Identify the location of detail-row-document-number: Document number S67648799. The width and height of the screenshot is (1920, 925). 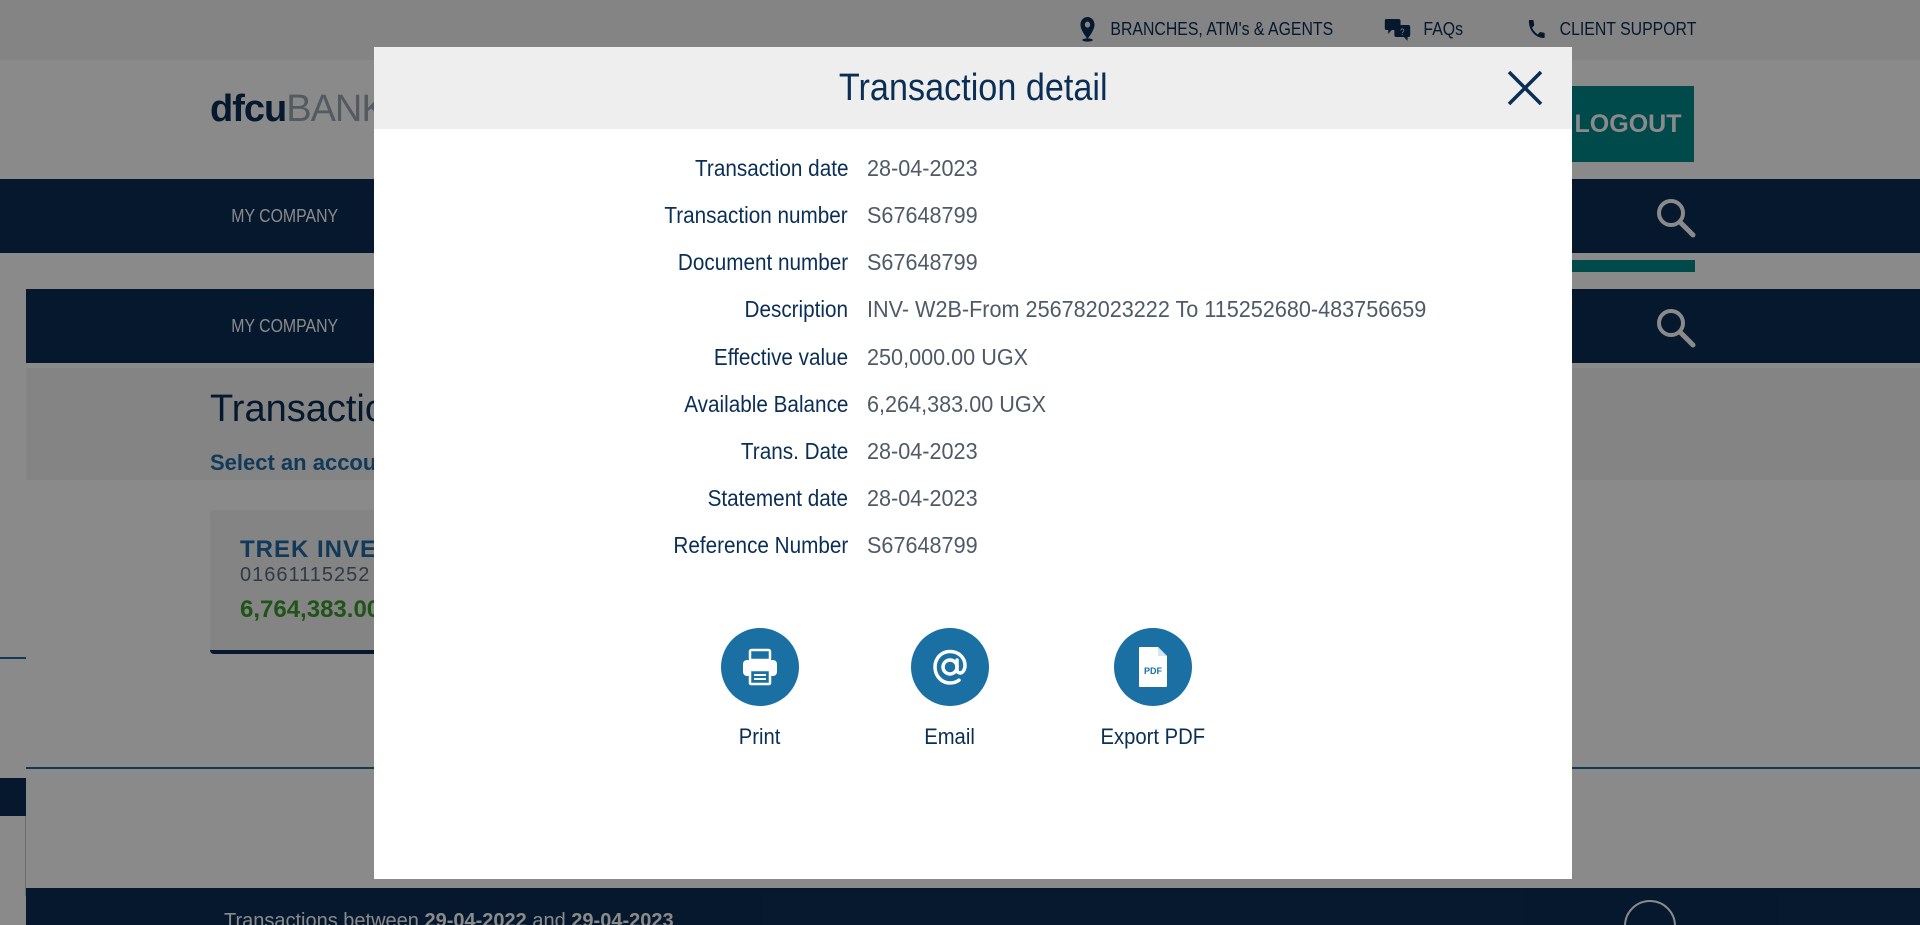
(973, 265).